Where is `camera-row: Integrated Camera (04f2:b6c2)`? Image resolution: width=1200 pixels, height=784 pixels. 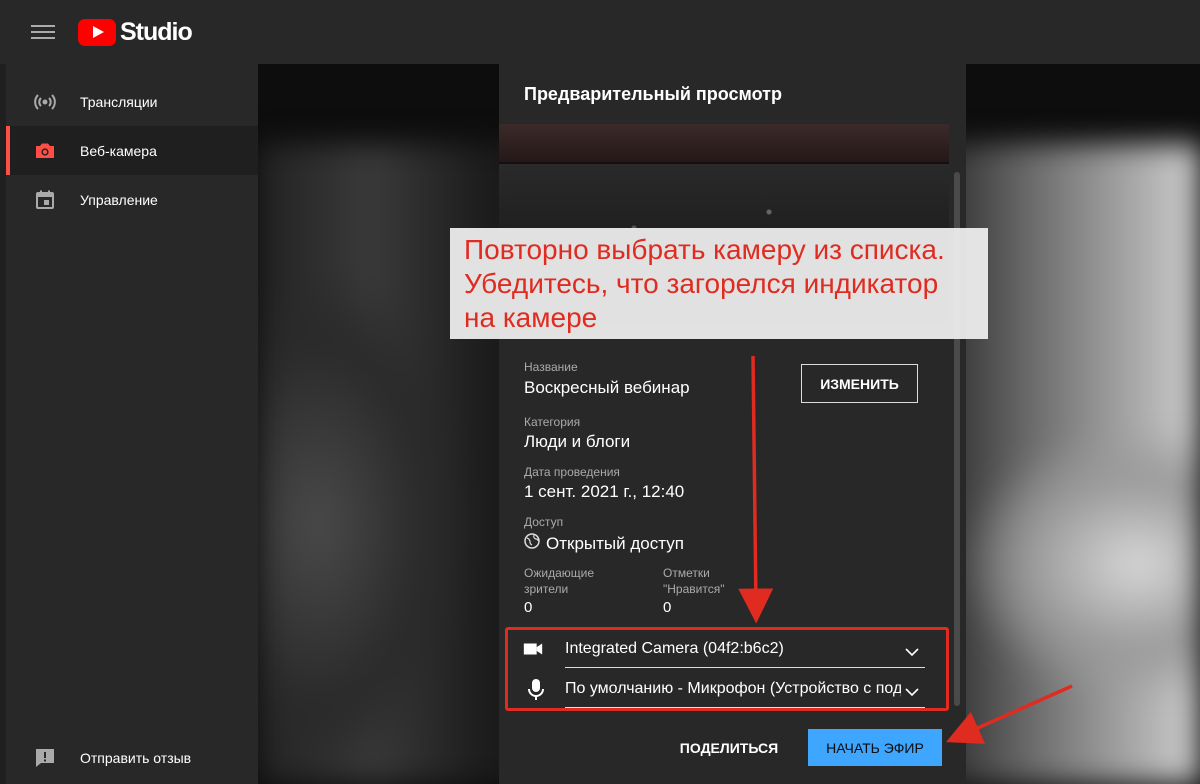
camera-row: Integrated Camera (04f2:b6c2) is located at coordinates (724, 650).